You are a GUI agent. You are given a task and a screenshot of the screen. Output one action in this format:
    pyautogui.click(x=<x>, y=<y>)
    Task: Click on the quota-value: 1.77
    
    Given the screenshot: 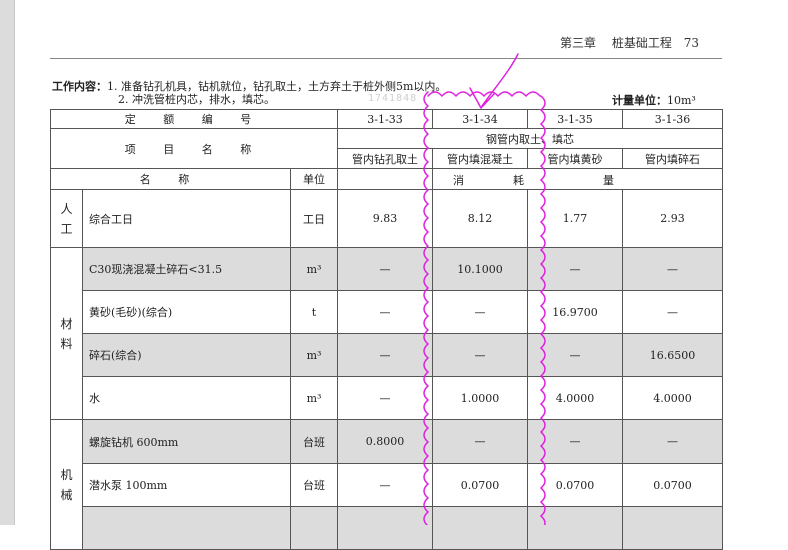 What is the action you would take?
    pyautogui.click(x=575, y=218)
    